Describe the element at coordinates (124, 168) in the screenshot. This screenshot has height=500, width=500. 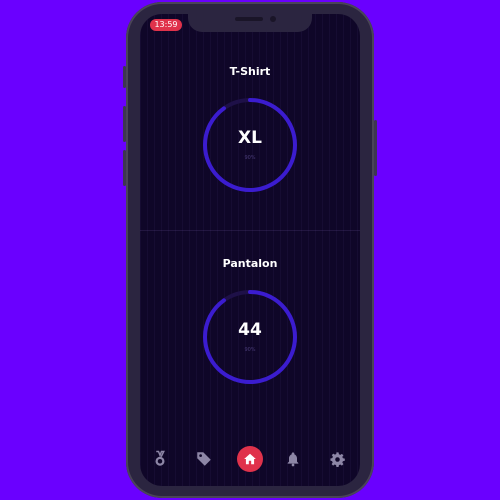
I see `volume-down-button` at that location.